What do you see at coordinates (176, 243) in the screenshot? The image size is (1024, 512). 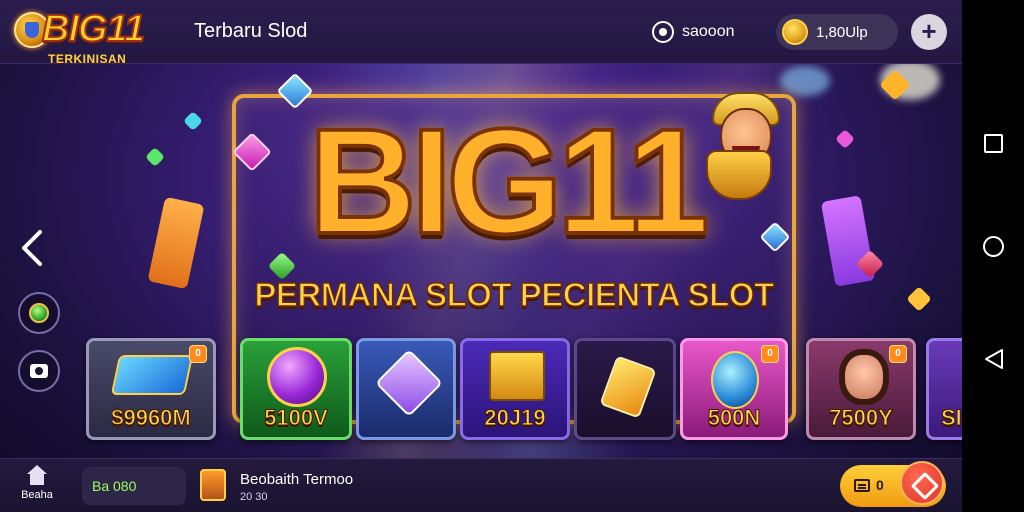 I see `floating-card` at bounding box center [176, 243].